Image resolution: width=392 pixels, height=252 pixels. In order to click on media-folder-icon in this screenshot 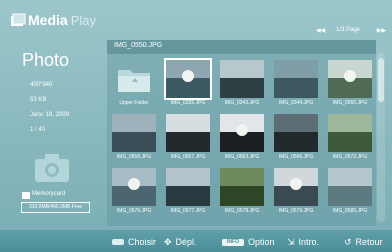, I will do `click(18, 19)`.